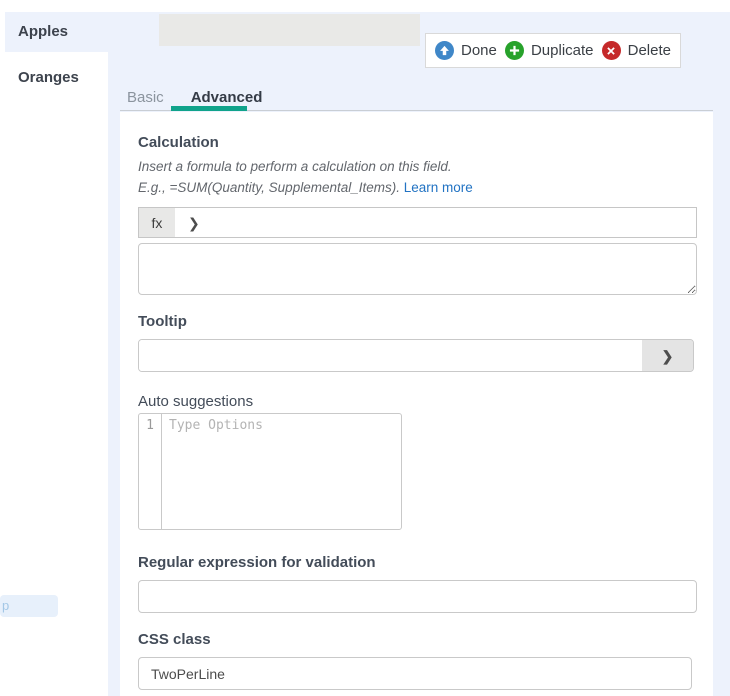  What do you see at coordinates (416, 98) in the screenshot?
I see `settings-tab-bar: Basic Advanced` at bounding box center [416, 98].